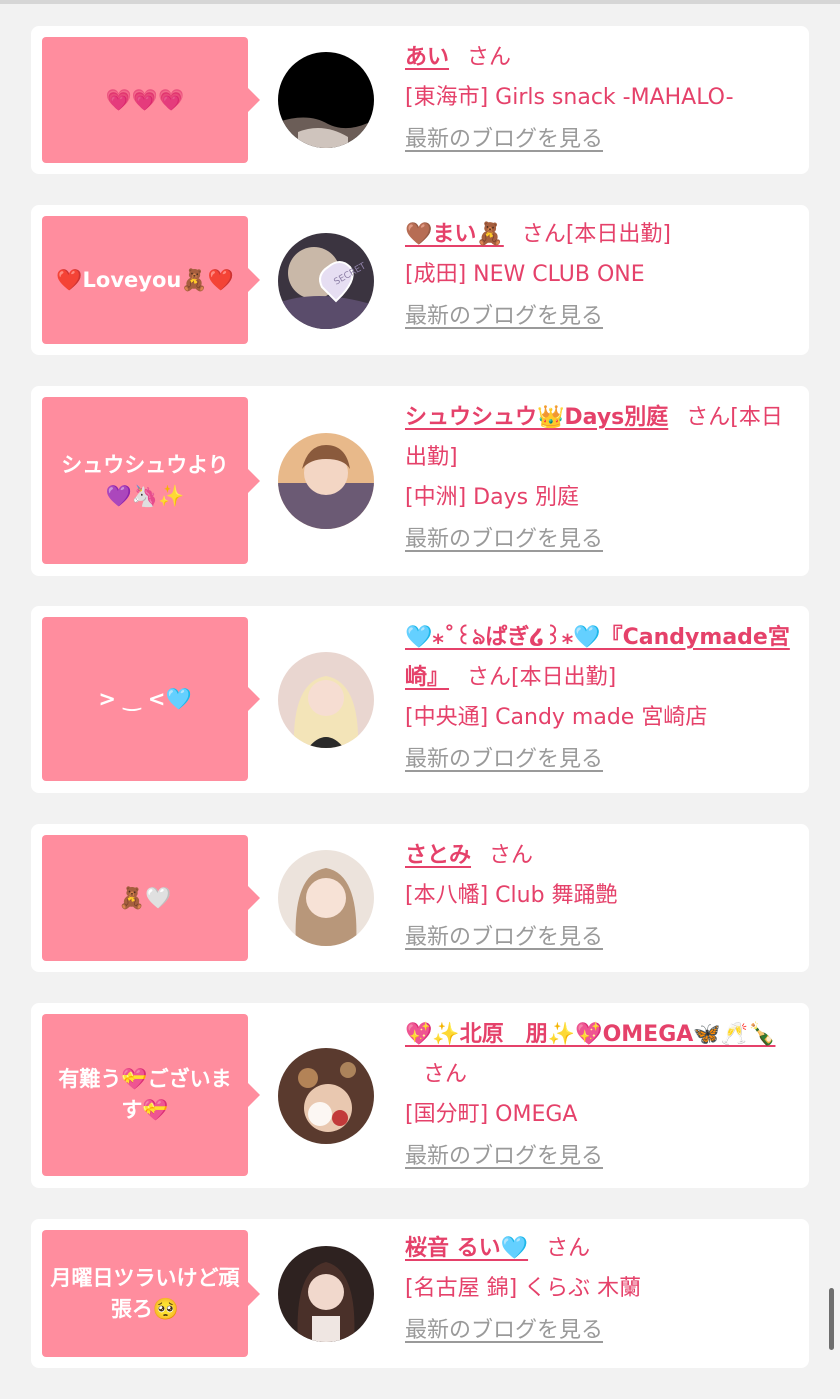  I want to click on shop-name: [名古屋 錦] くらぶ 木蘭, so click(523, 1288).